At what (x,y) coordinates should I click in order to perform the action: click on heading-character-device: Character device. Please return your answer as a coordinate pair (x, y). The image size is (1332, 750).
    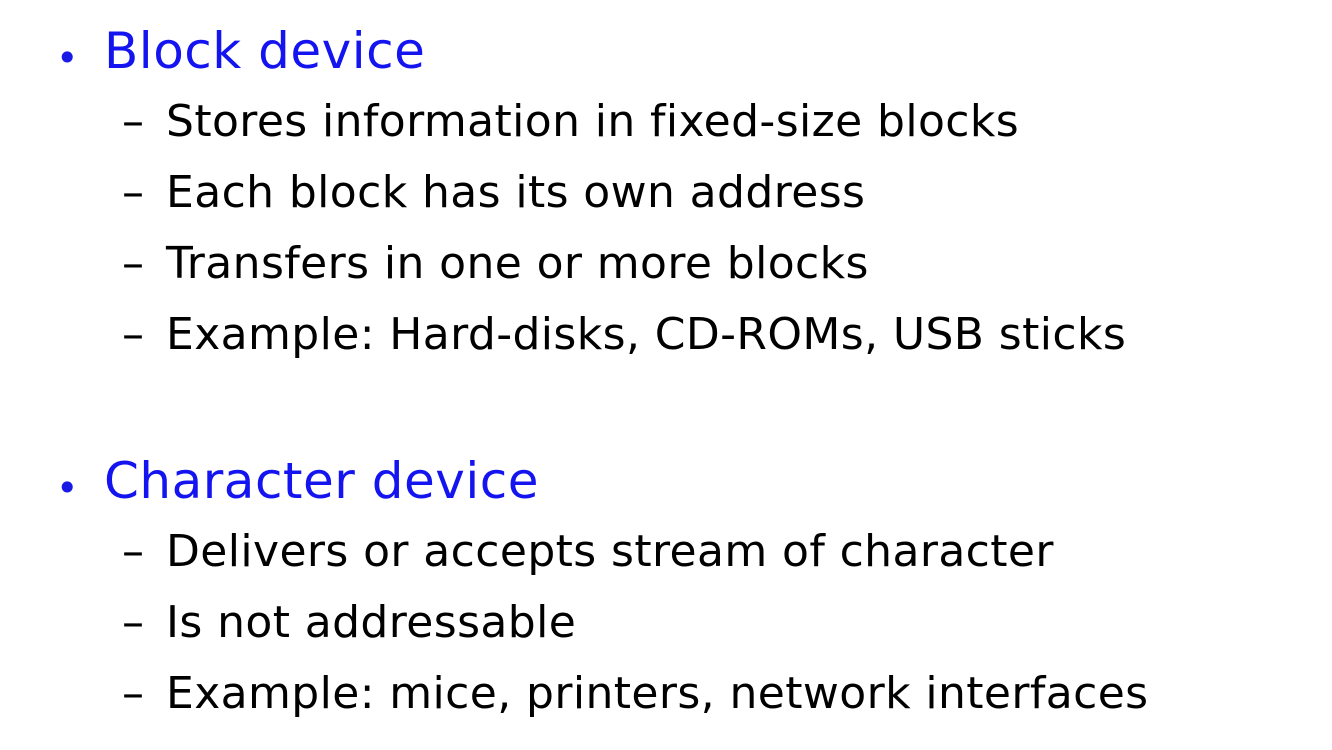
    Looking at the image, I should click on (321, 481).